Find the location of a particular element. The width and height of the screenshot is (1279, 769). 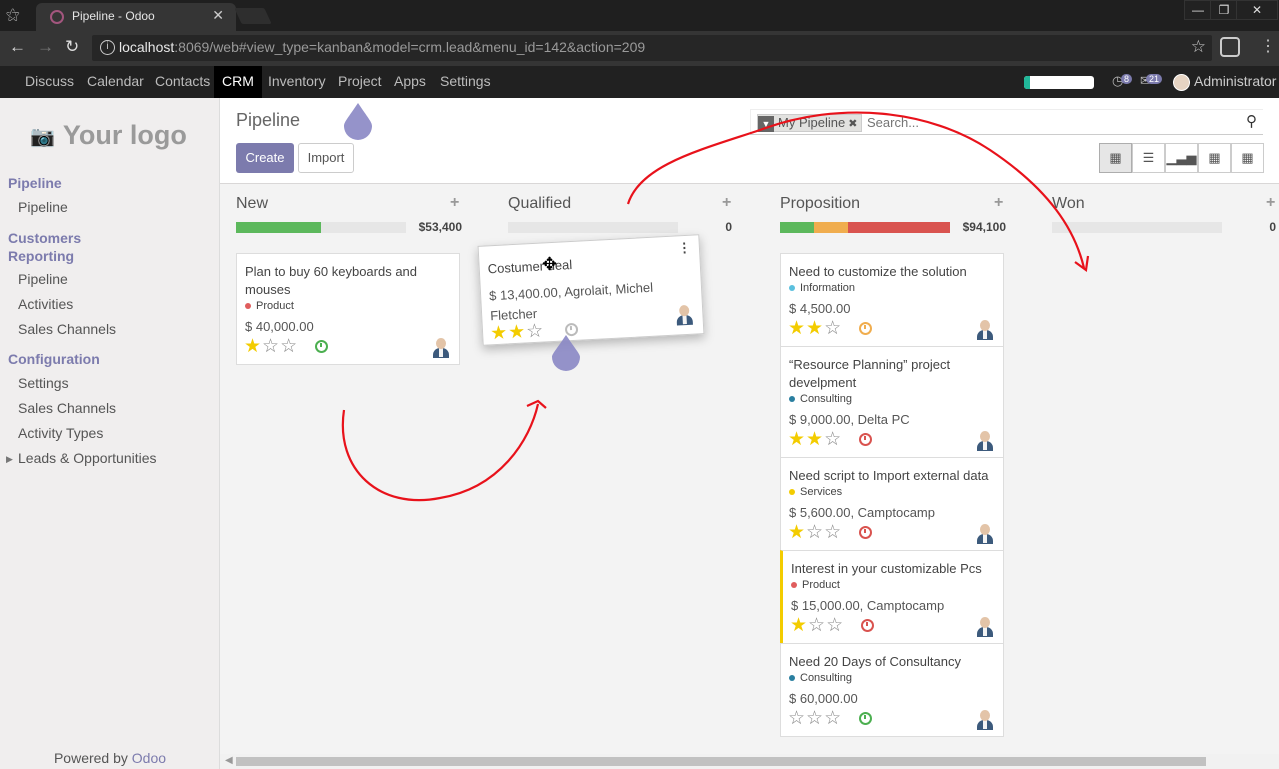

menu-settings: Settings is located at coordinates (465, 82).